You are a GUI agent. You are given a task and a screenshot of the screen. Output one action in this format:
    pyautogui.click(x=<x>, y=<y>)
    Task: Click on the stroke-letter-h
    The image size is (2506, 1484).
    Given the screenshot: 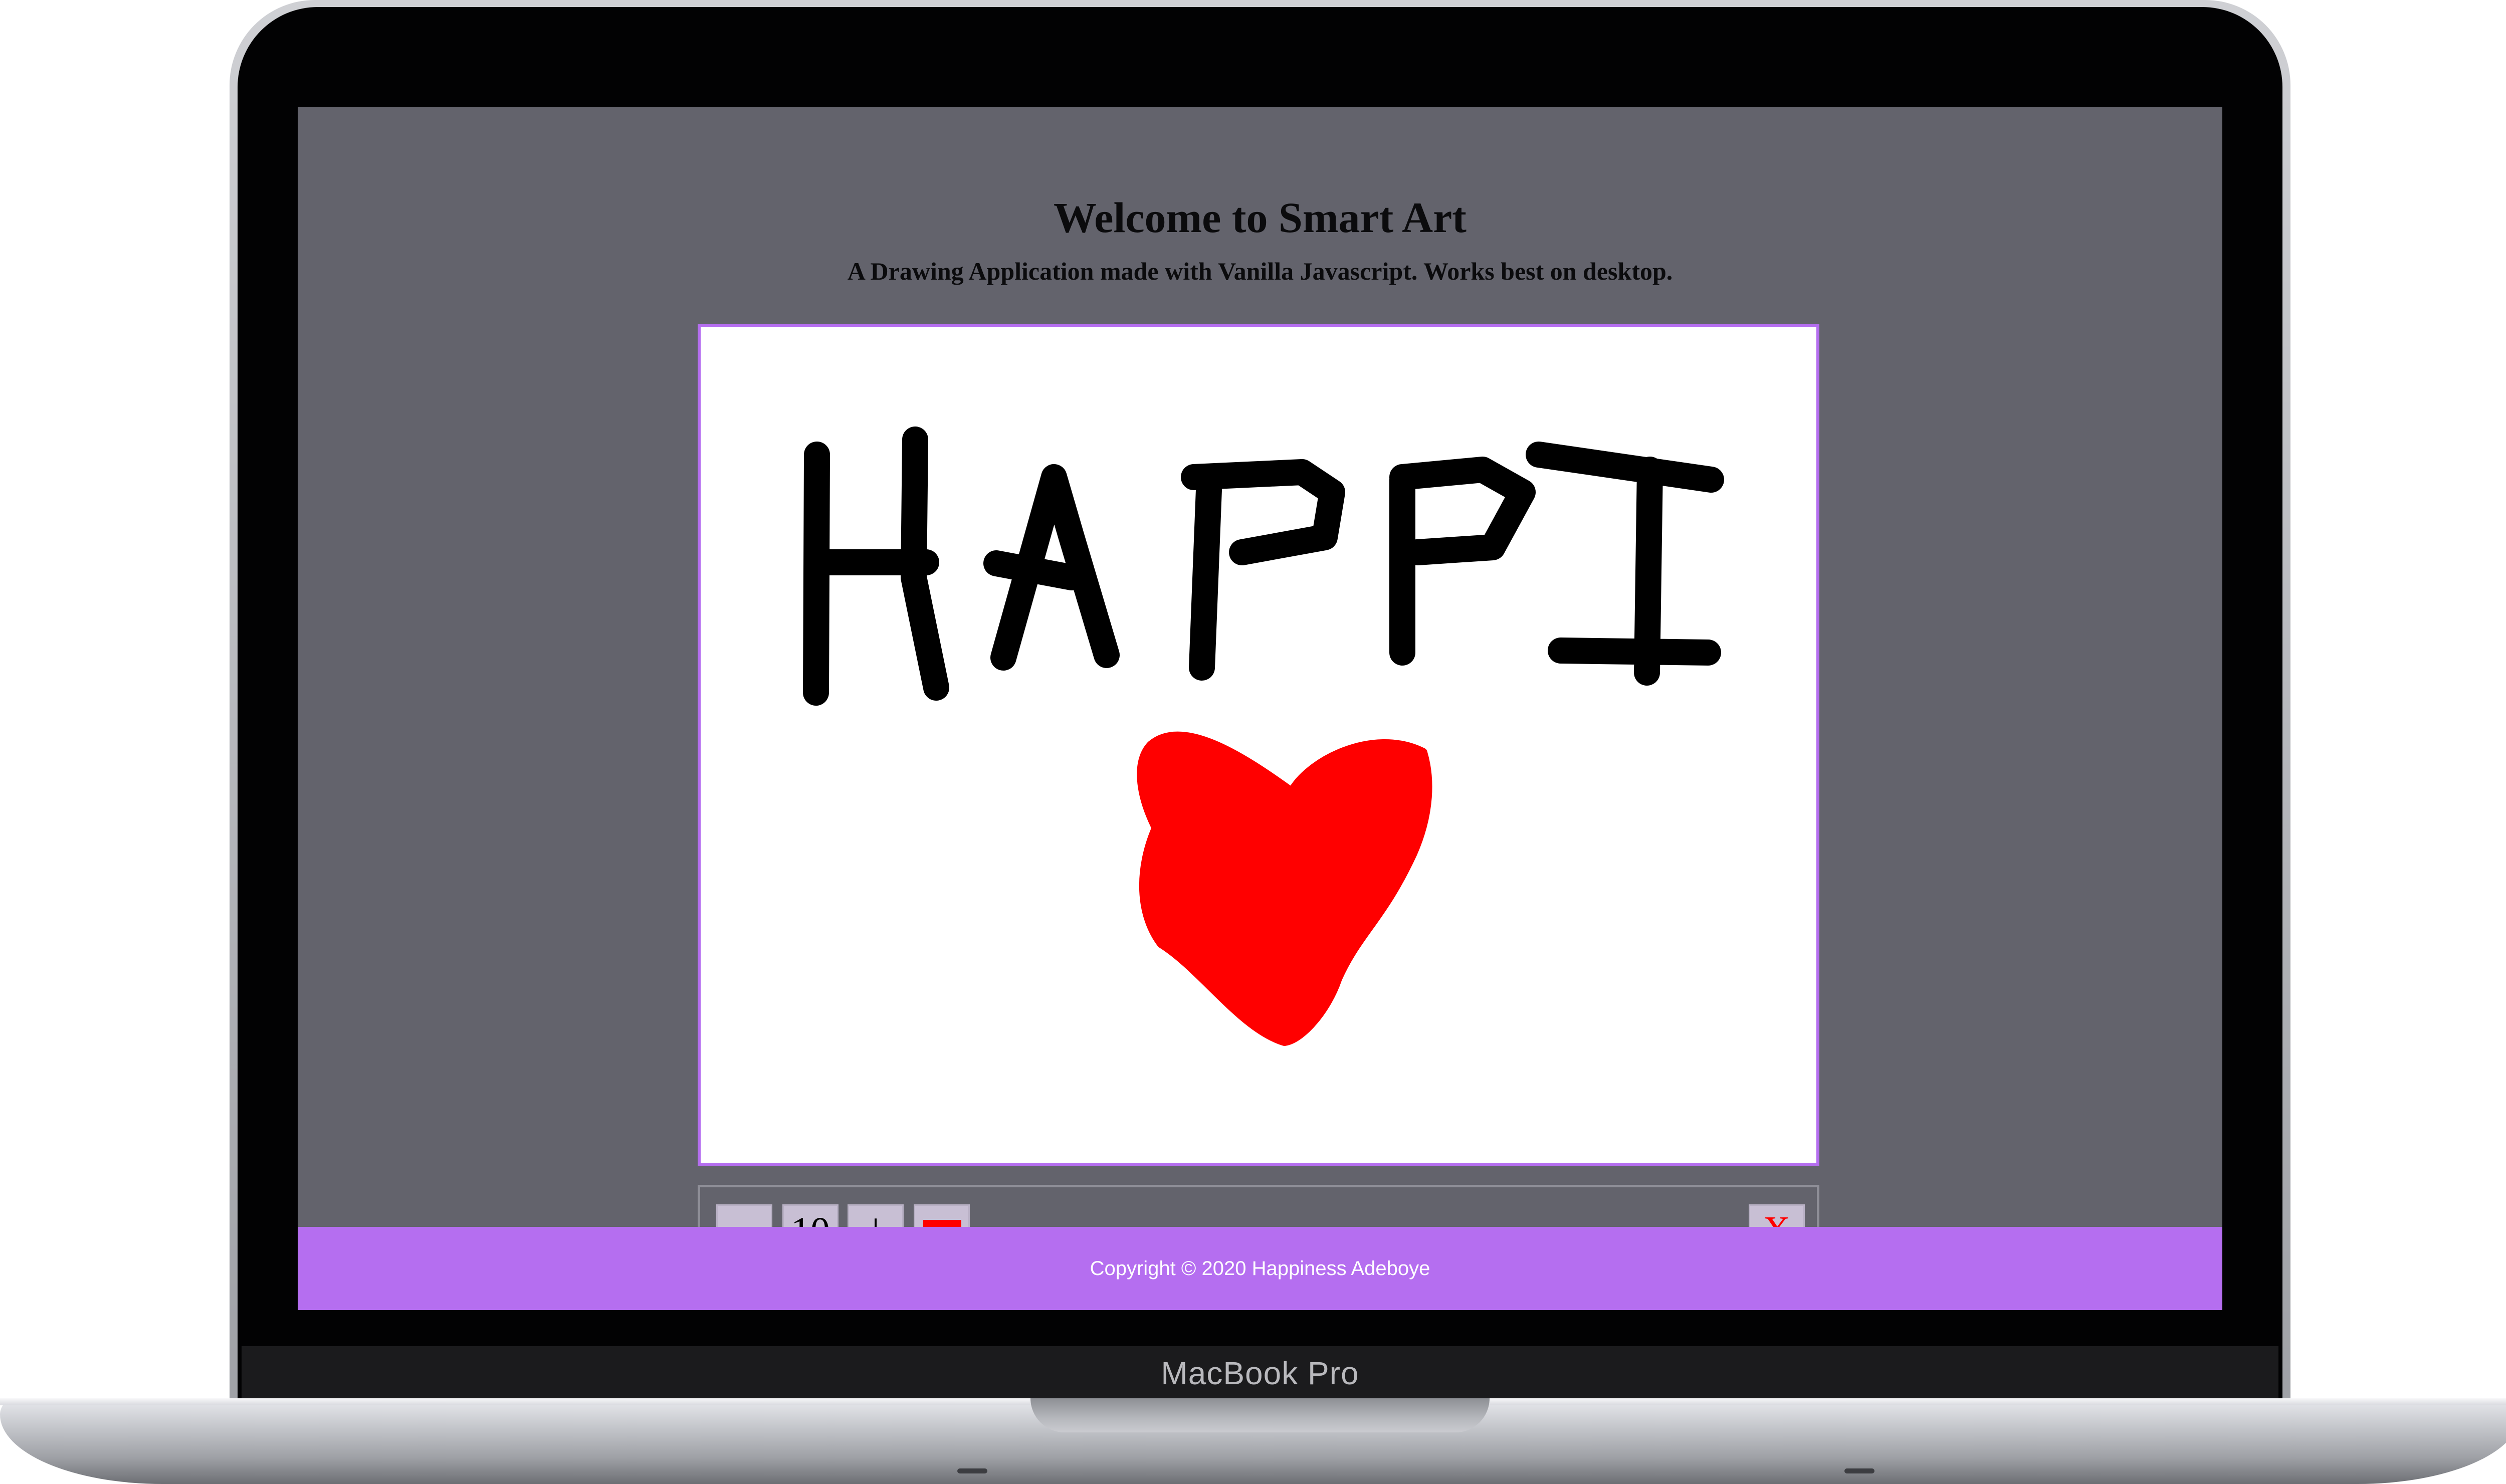 What is the action you would take?
    pyautogui.click(x=876, y=566)
    